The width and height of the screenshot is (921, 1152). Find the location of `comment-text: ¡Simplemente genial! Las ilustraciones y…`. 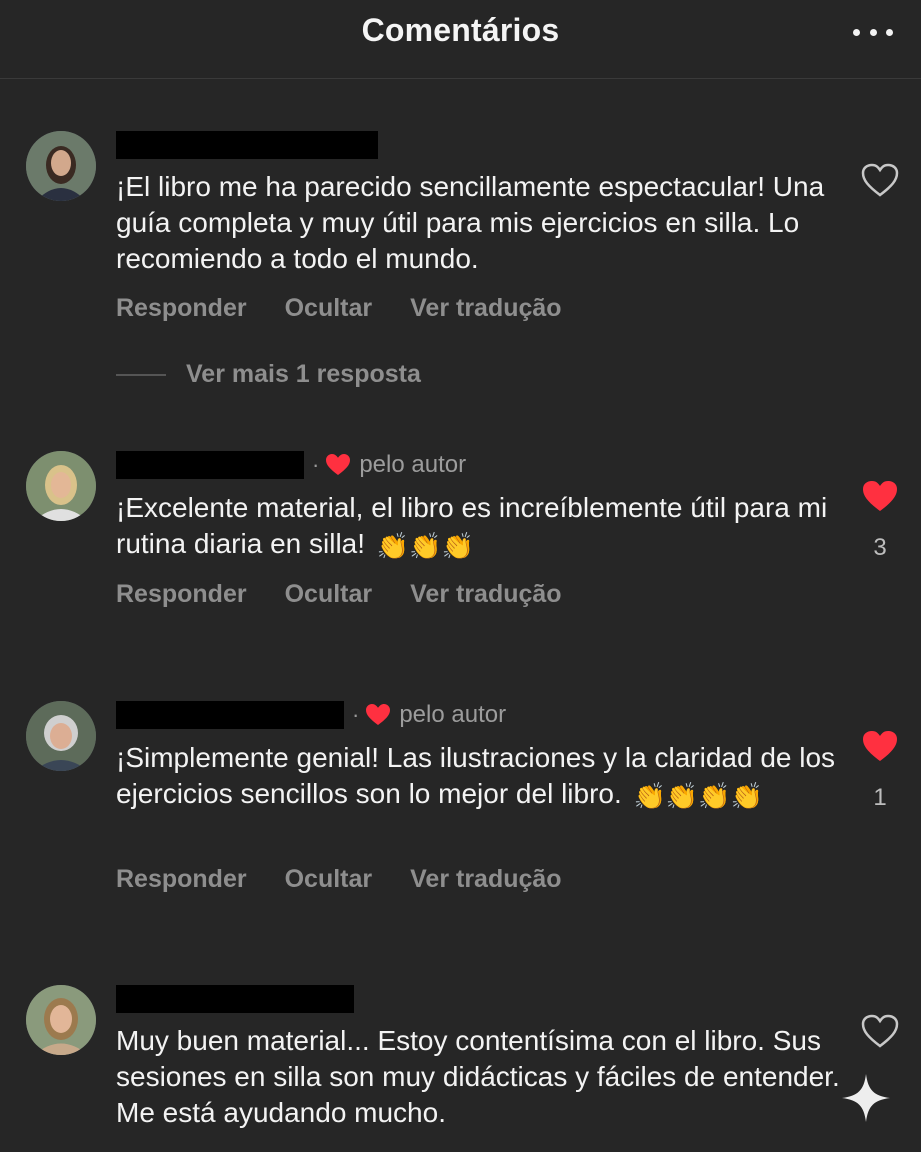

comment-text: ¡Simplemente genial! Las ilustraciones y… is located at coordinates (486, 777).